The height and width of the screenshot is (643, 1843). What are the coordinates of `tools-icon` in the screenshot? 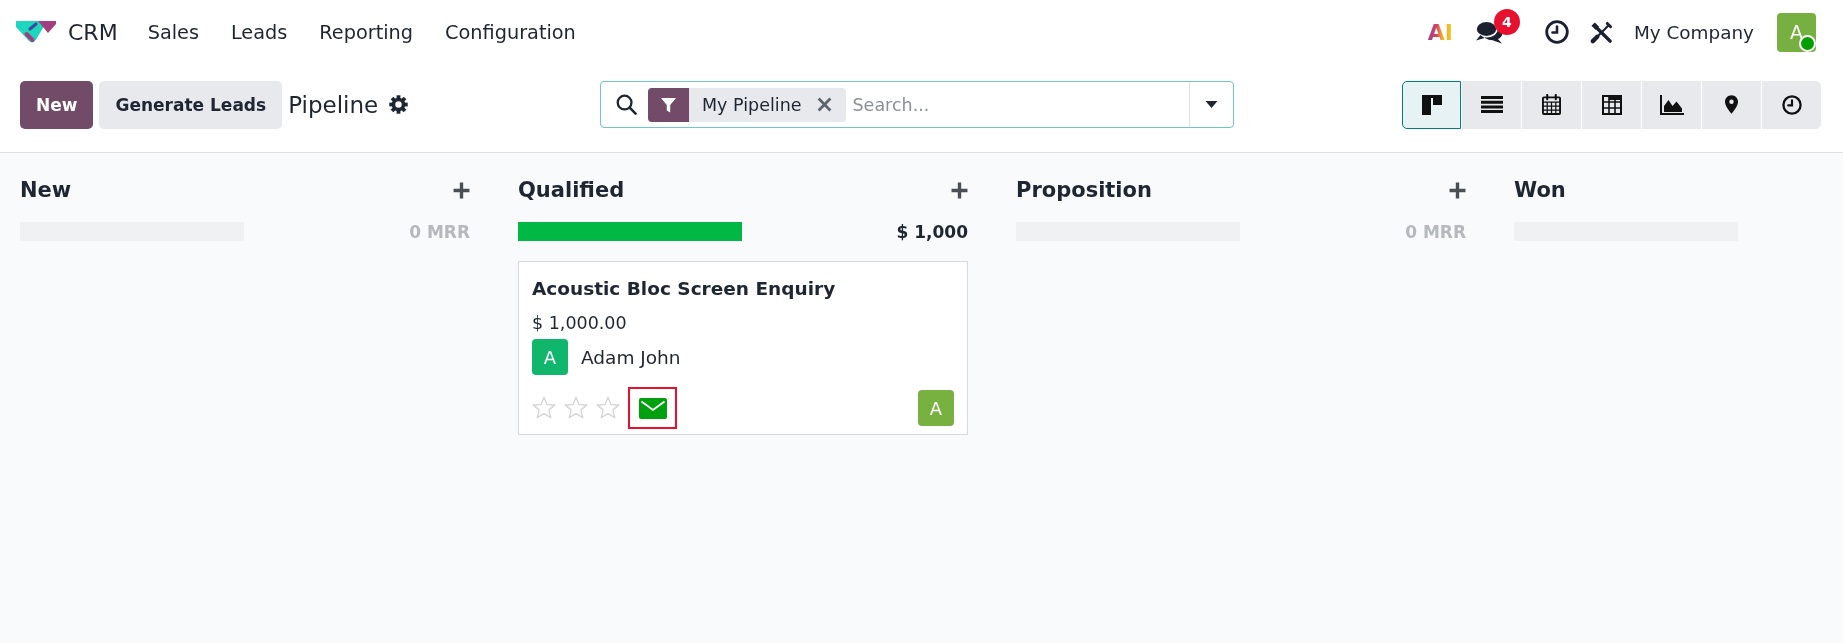 It's located at (1601, 32).